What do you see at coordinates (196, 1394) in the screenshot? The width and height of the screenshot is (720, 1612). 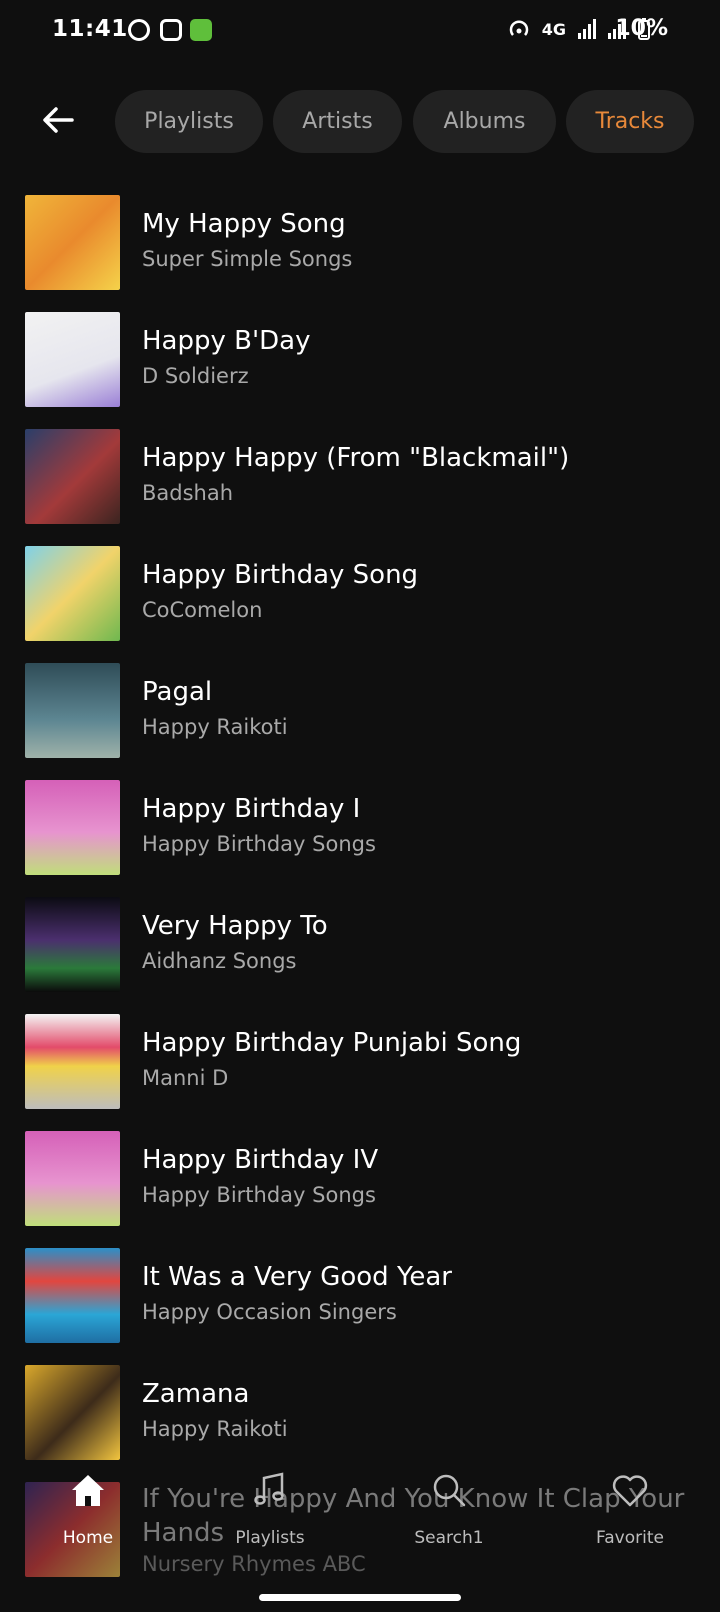 I see `track-title: Zamana` at bounding box center [196, 1394].